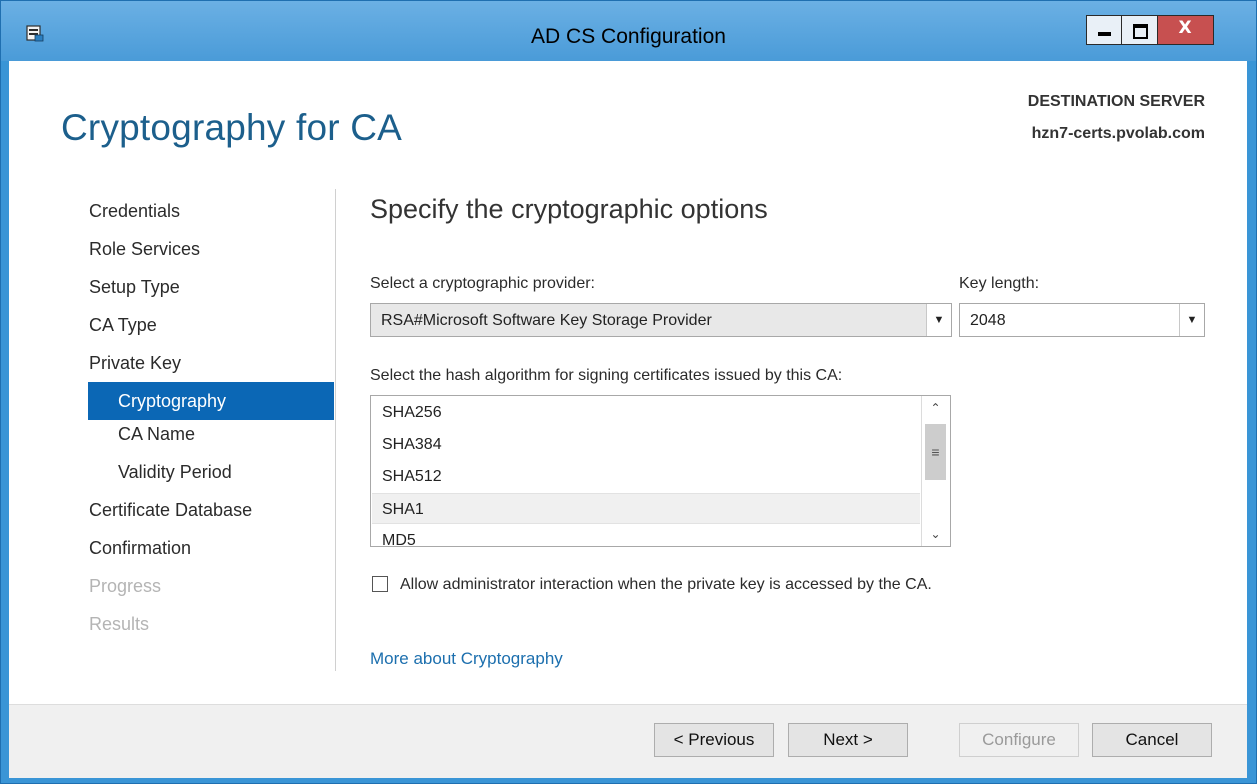 This screenshot has width=1257, height=784. I want to click on nav-item-confirmation: Confirmation, so click(211, 553).